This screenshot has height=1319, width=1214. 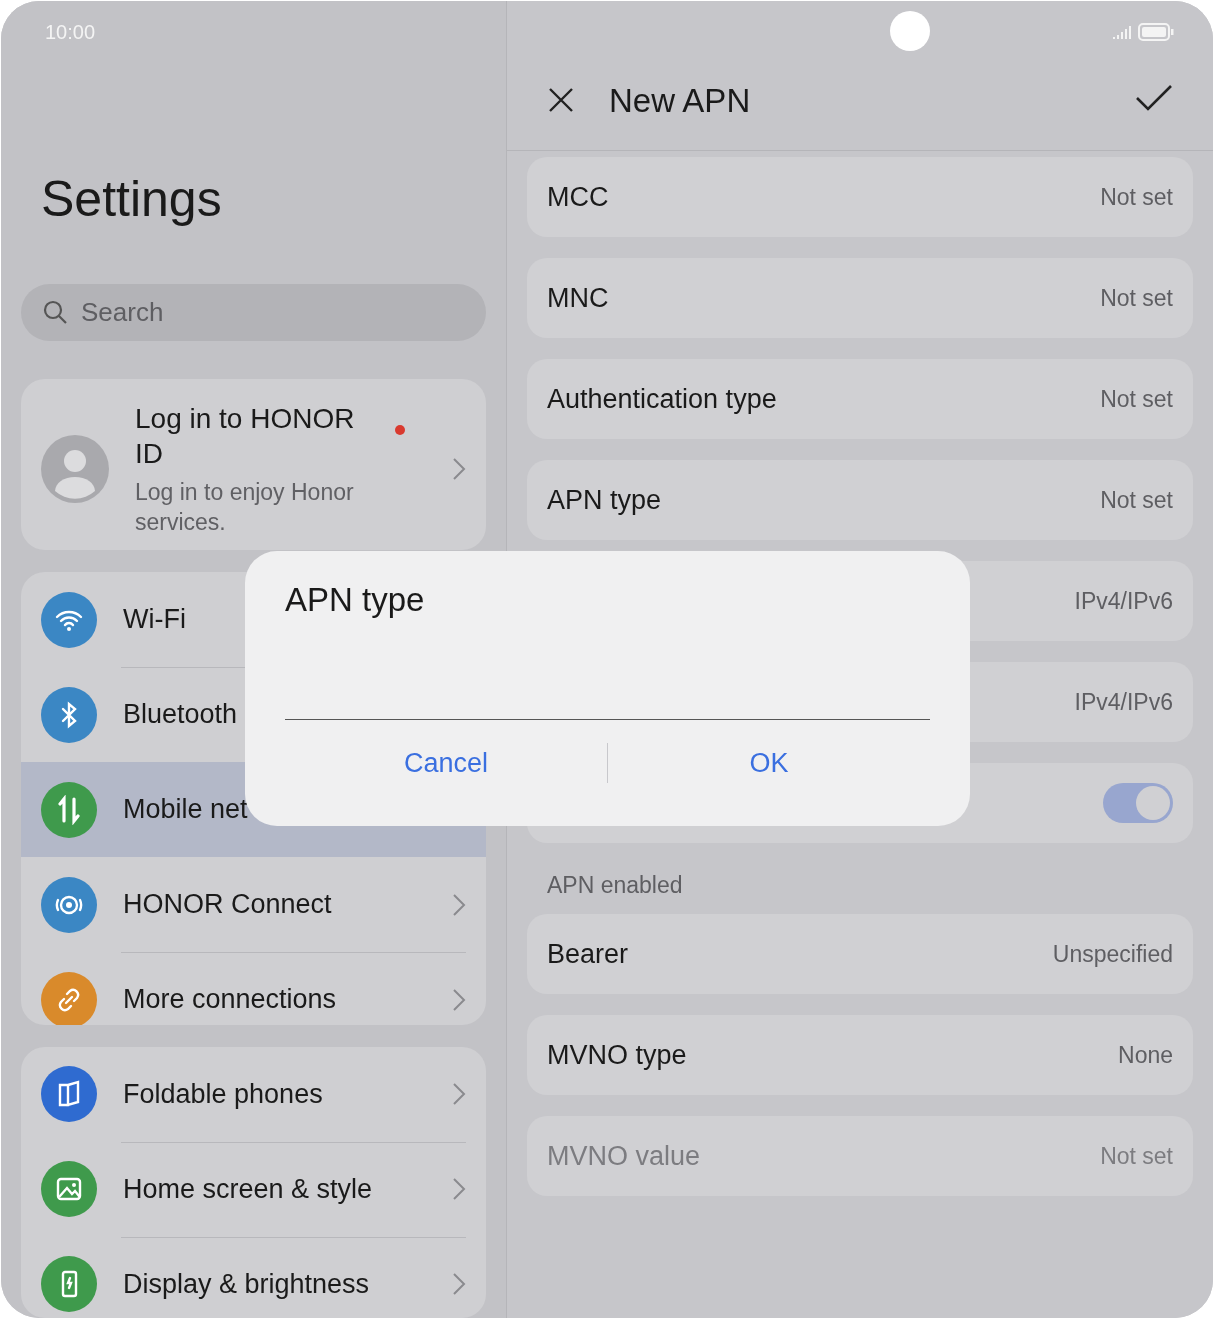 What do you see at coordinates (604, 500) in the screenshot?
I see `row-label: APN type` at bounding box center [604, 500].